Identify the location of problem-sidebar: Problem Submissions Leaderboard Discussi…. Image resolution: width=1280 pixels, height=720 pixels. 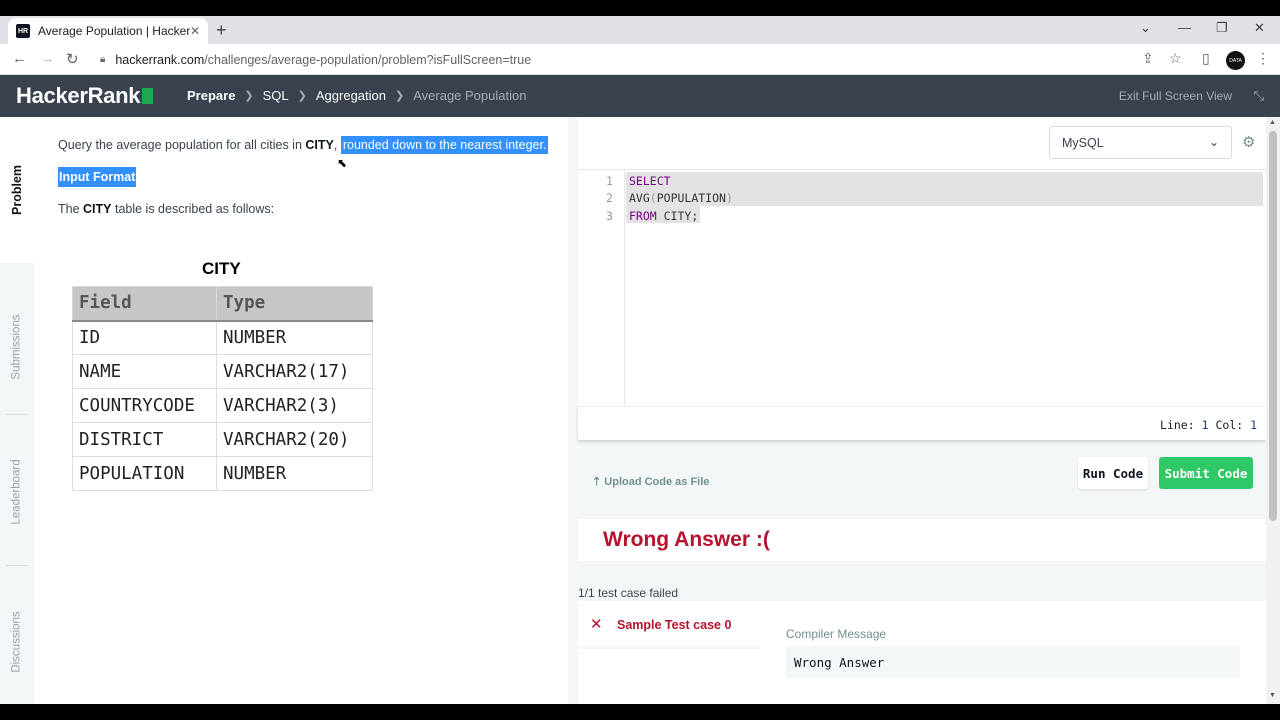
(17, 410).